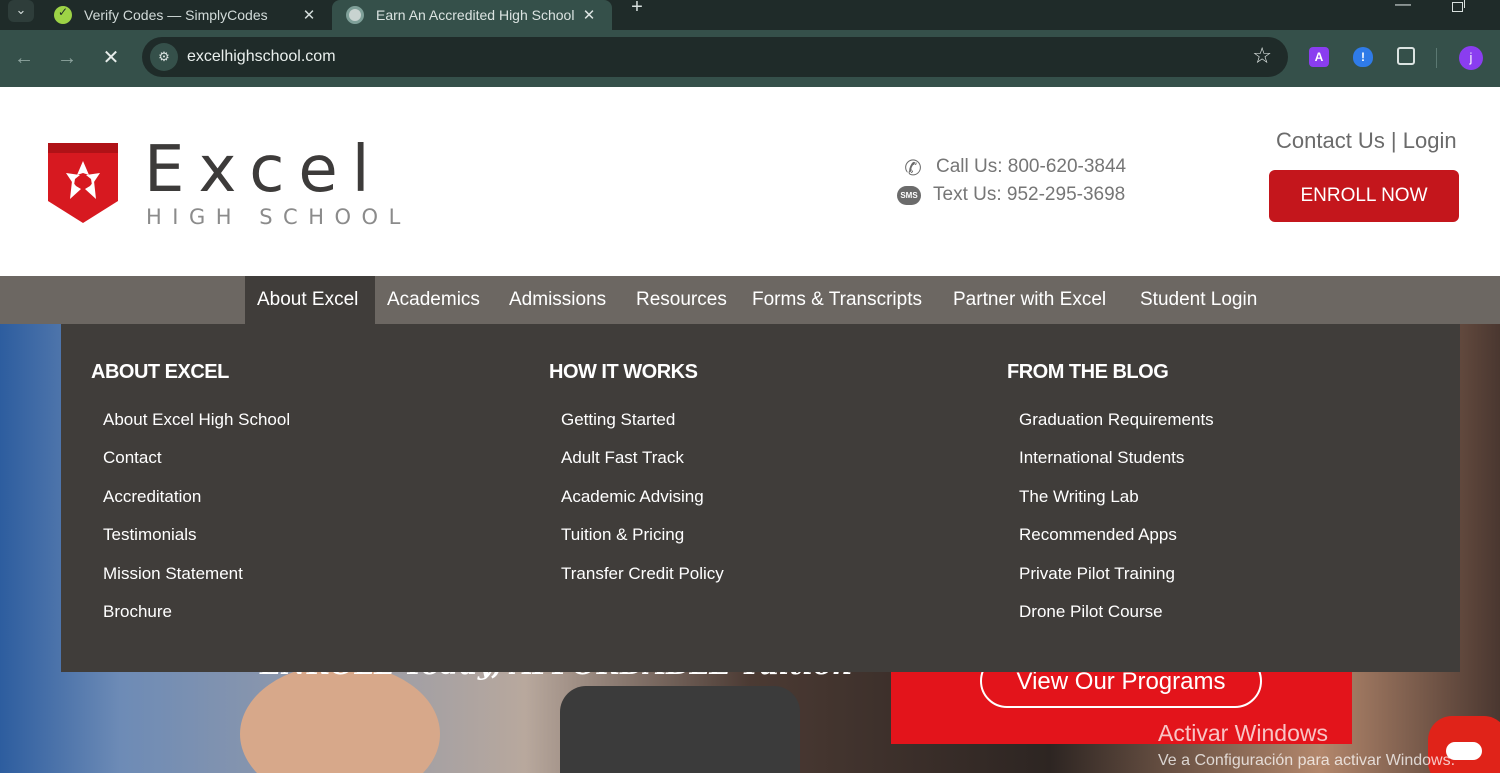 This screenshot has width=1500, height=773. Describe the element at coordinates (196, 504) in the screenshot. I see `link-accreditation: Accreditation` at that location.